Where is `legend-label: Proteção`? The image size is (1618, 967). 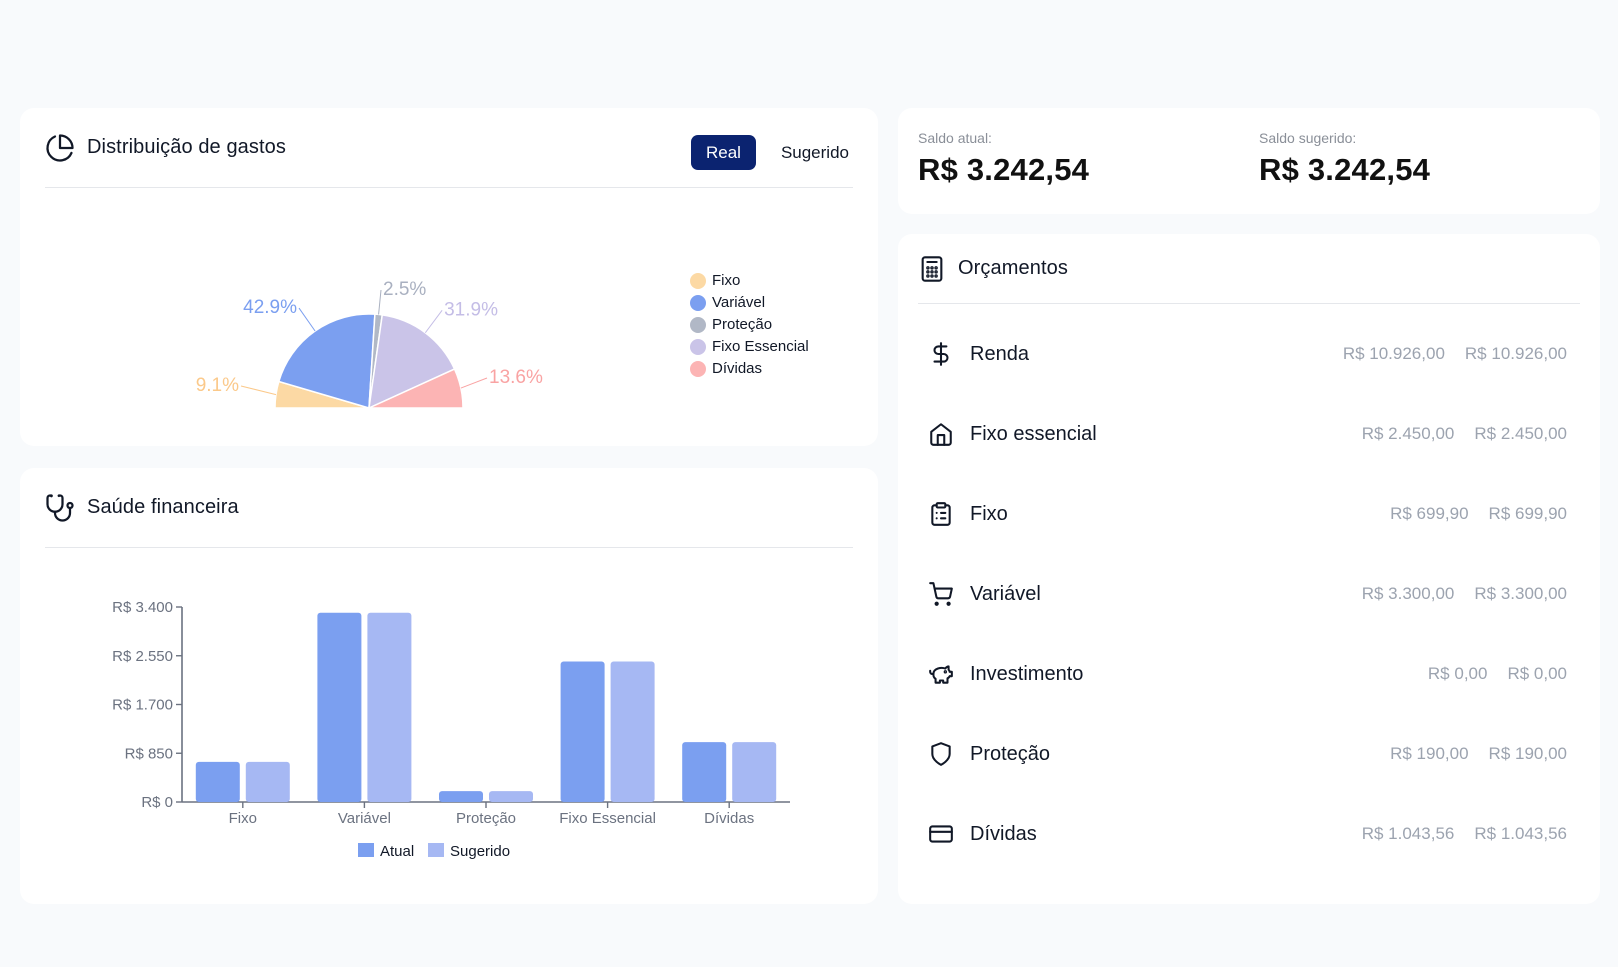
legend-label: Proteção is located at coordinates (742, 324).